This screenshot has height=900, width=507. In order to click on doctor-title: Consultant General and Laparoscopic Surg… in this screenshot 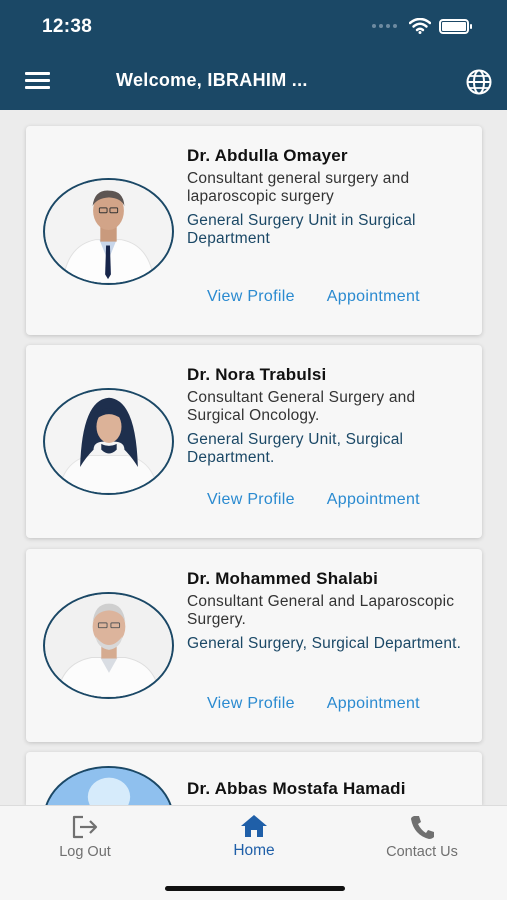, I will do `click(321, 610)`.